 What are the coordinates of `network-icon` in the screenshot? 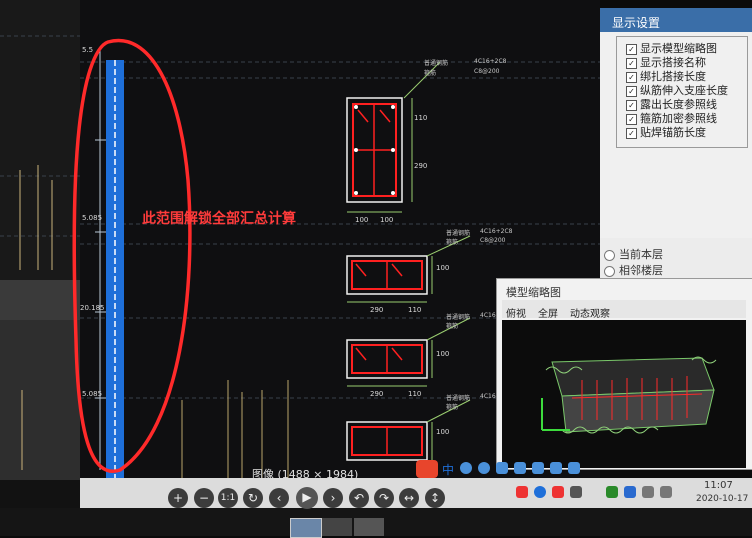 It's located at (648, 492).